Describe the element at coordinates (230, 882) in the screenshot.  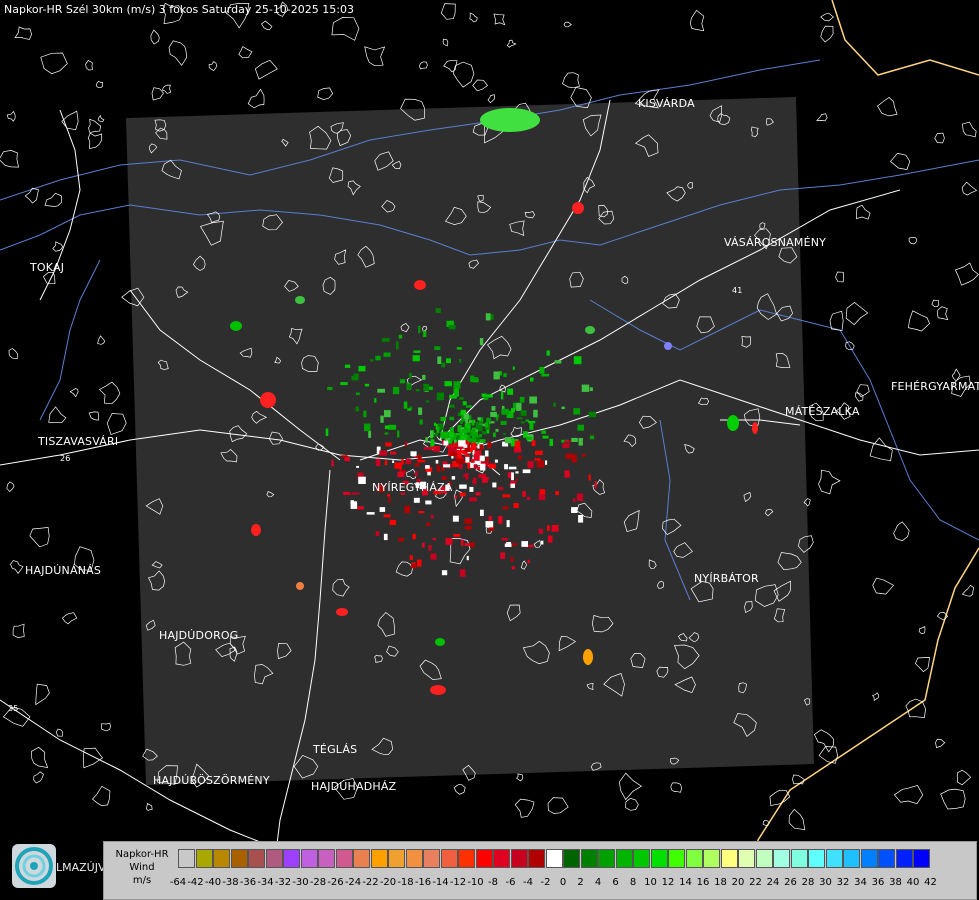
I see `legend-label: -38` at that location.